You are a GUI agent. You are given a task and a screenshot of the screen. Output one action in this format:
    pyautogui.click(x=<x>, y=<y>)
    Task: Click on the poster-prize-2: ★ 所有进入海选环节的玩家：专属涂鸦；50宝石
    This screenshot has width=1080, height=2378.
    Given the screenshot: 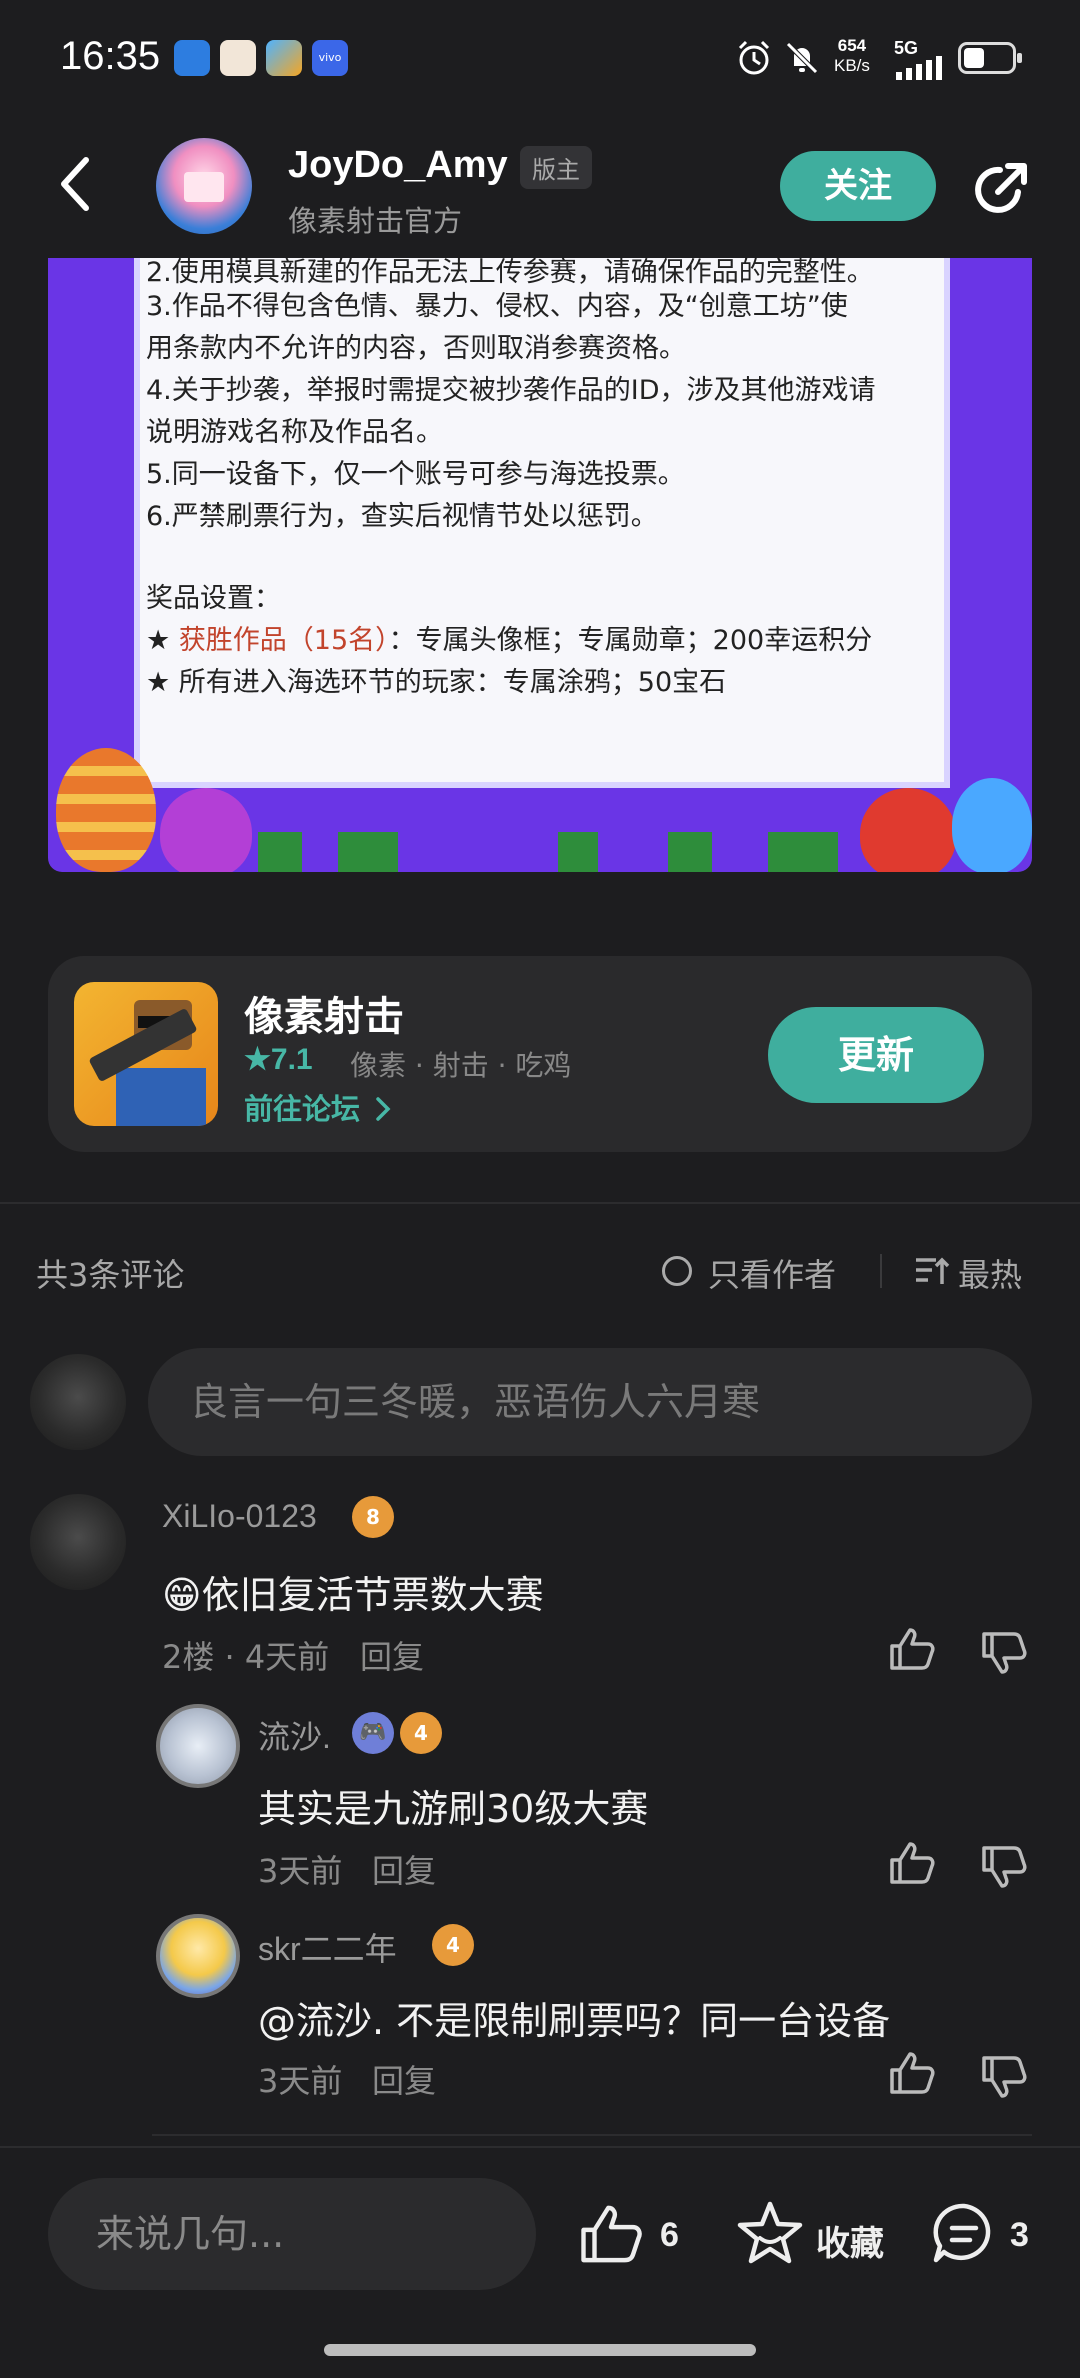 What is the action you would take?
    pyautogui.click(x=436, y=682)
    